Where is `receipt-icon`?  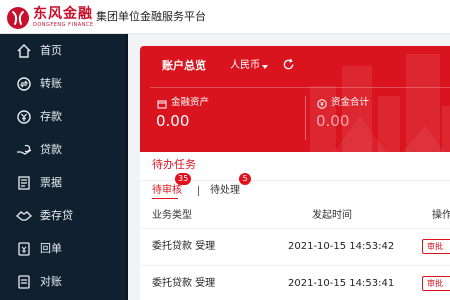 receipt-icon is located at coordinates (24, 248).